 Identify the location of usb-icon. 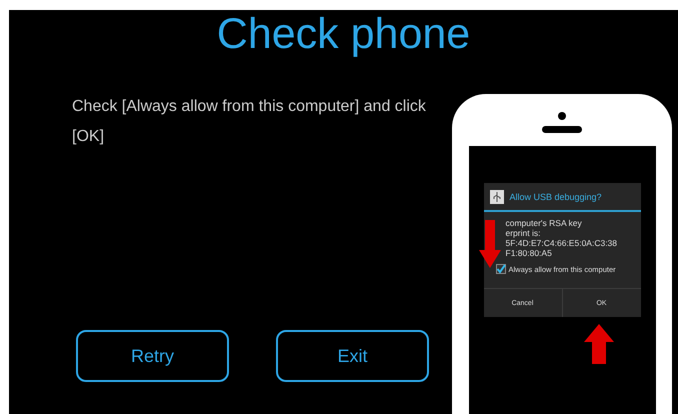
(497, 197).